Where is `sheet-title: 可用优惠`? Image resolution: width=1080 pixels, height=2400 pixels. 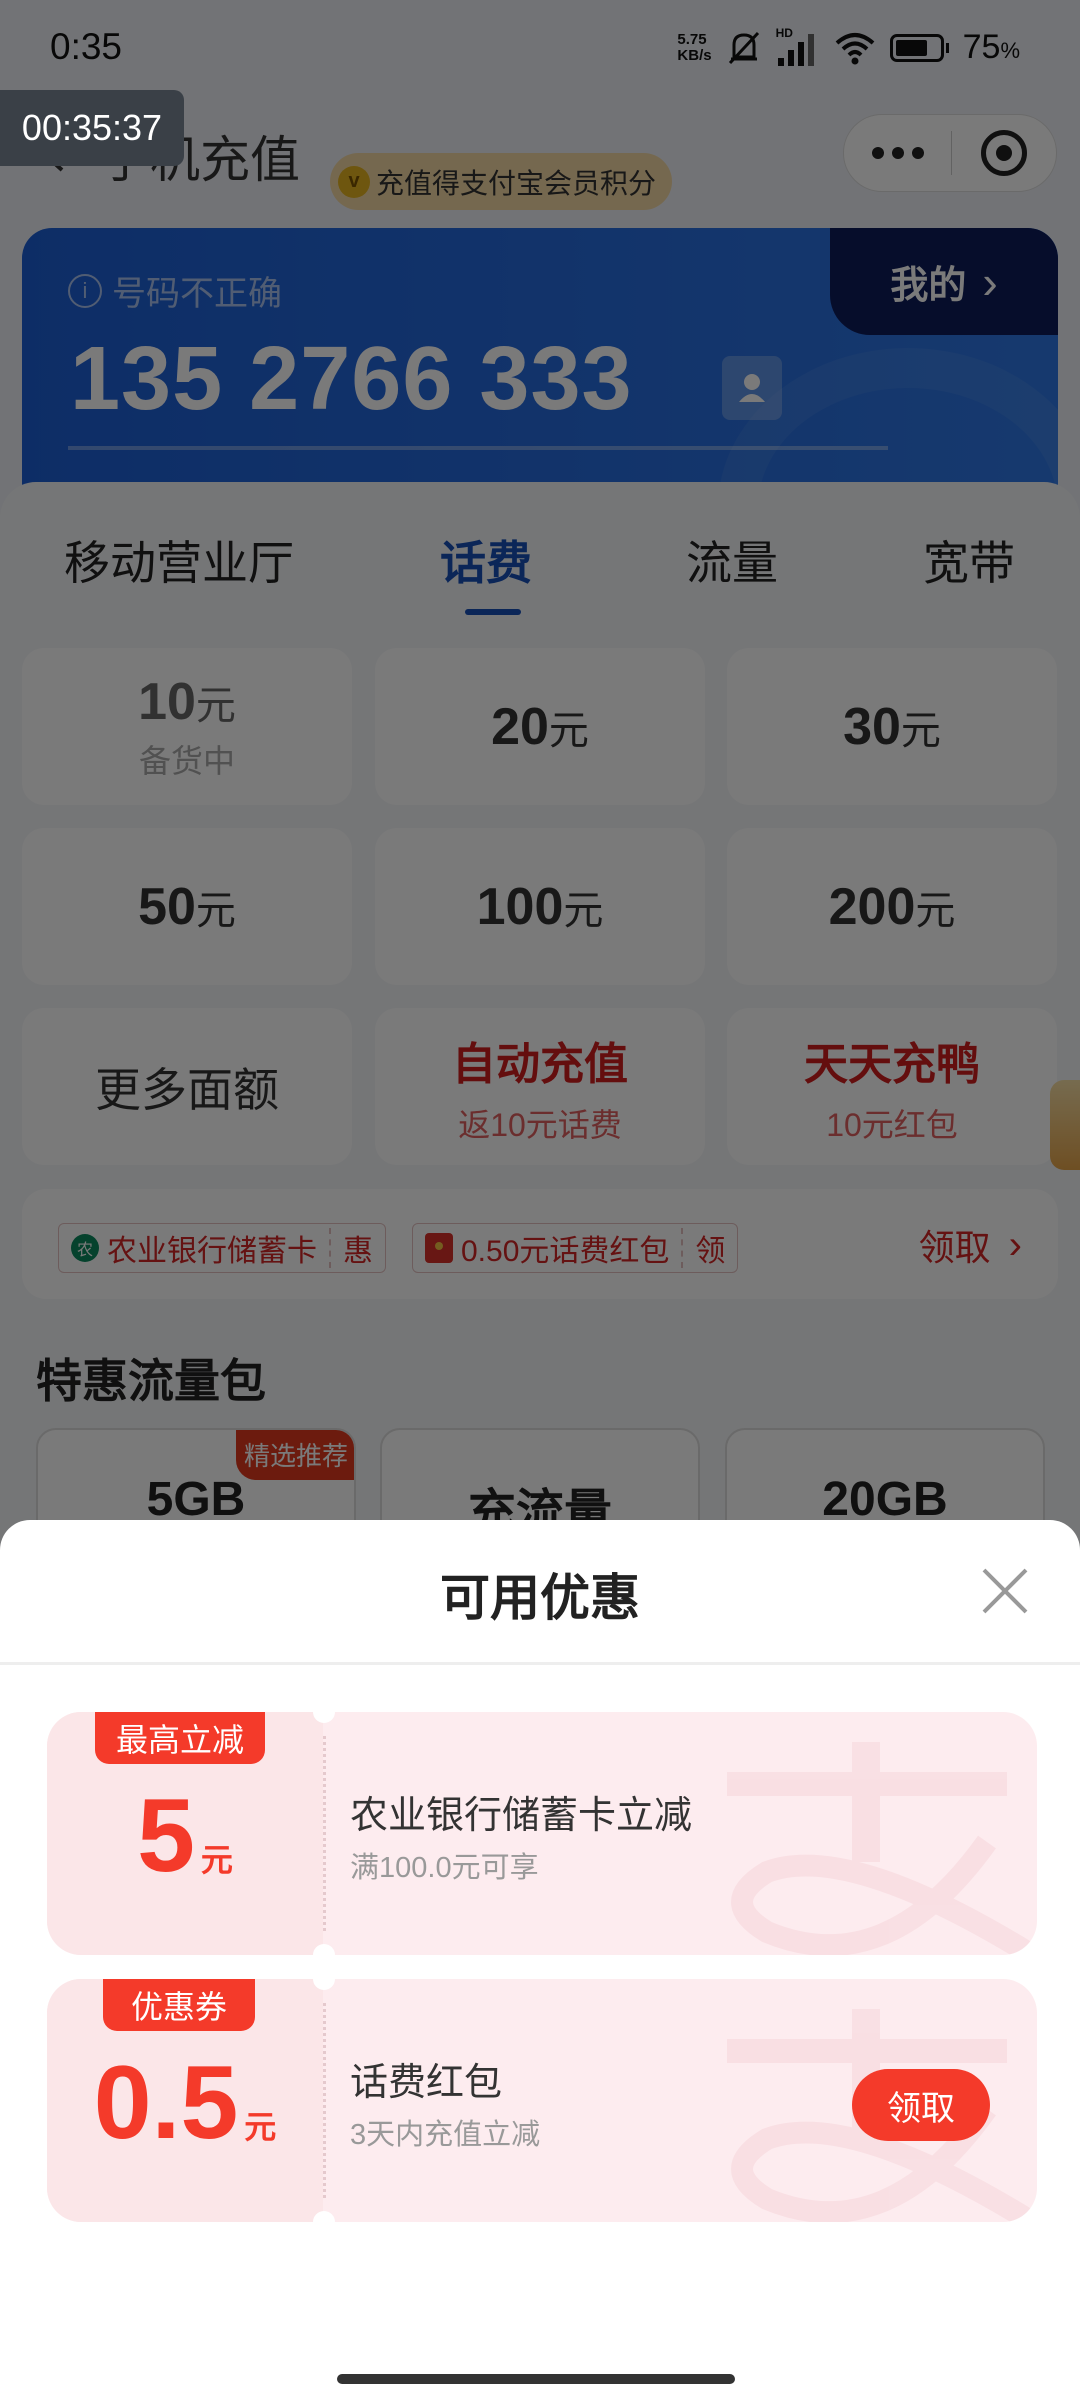 sheet-title: 可用优惠 is located at coordinates (540, 1598).